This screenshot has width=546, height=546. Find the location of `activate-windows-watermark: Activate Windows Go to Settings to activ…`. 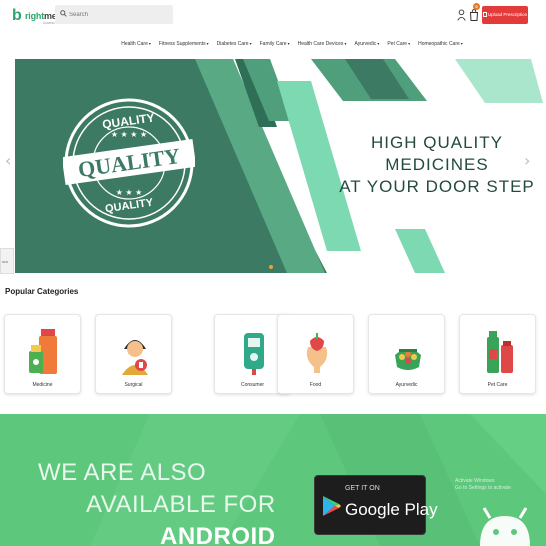

activate-windows-watermark: Activate Windows Go to Settings to activ… is located at coordinates (483, 484).